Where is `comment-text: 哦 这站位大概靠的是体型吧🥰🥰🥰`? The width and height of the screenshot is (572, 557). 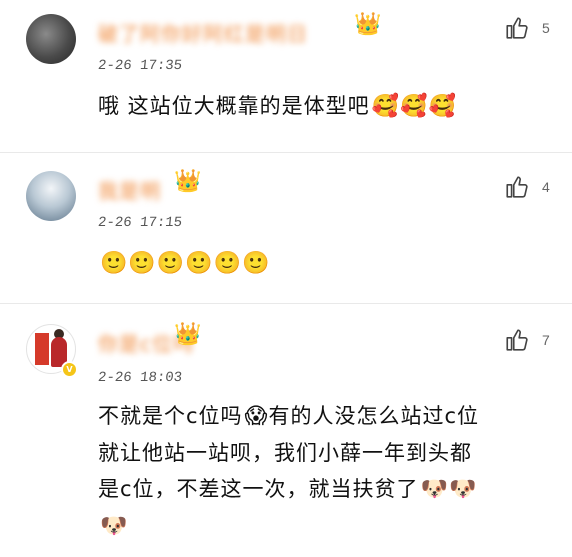 comment-text: 哦 这站位大概靠的是体型吧🥰🥰🥰 is located at coordinates (321, 106).